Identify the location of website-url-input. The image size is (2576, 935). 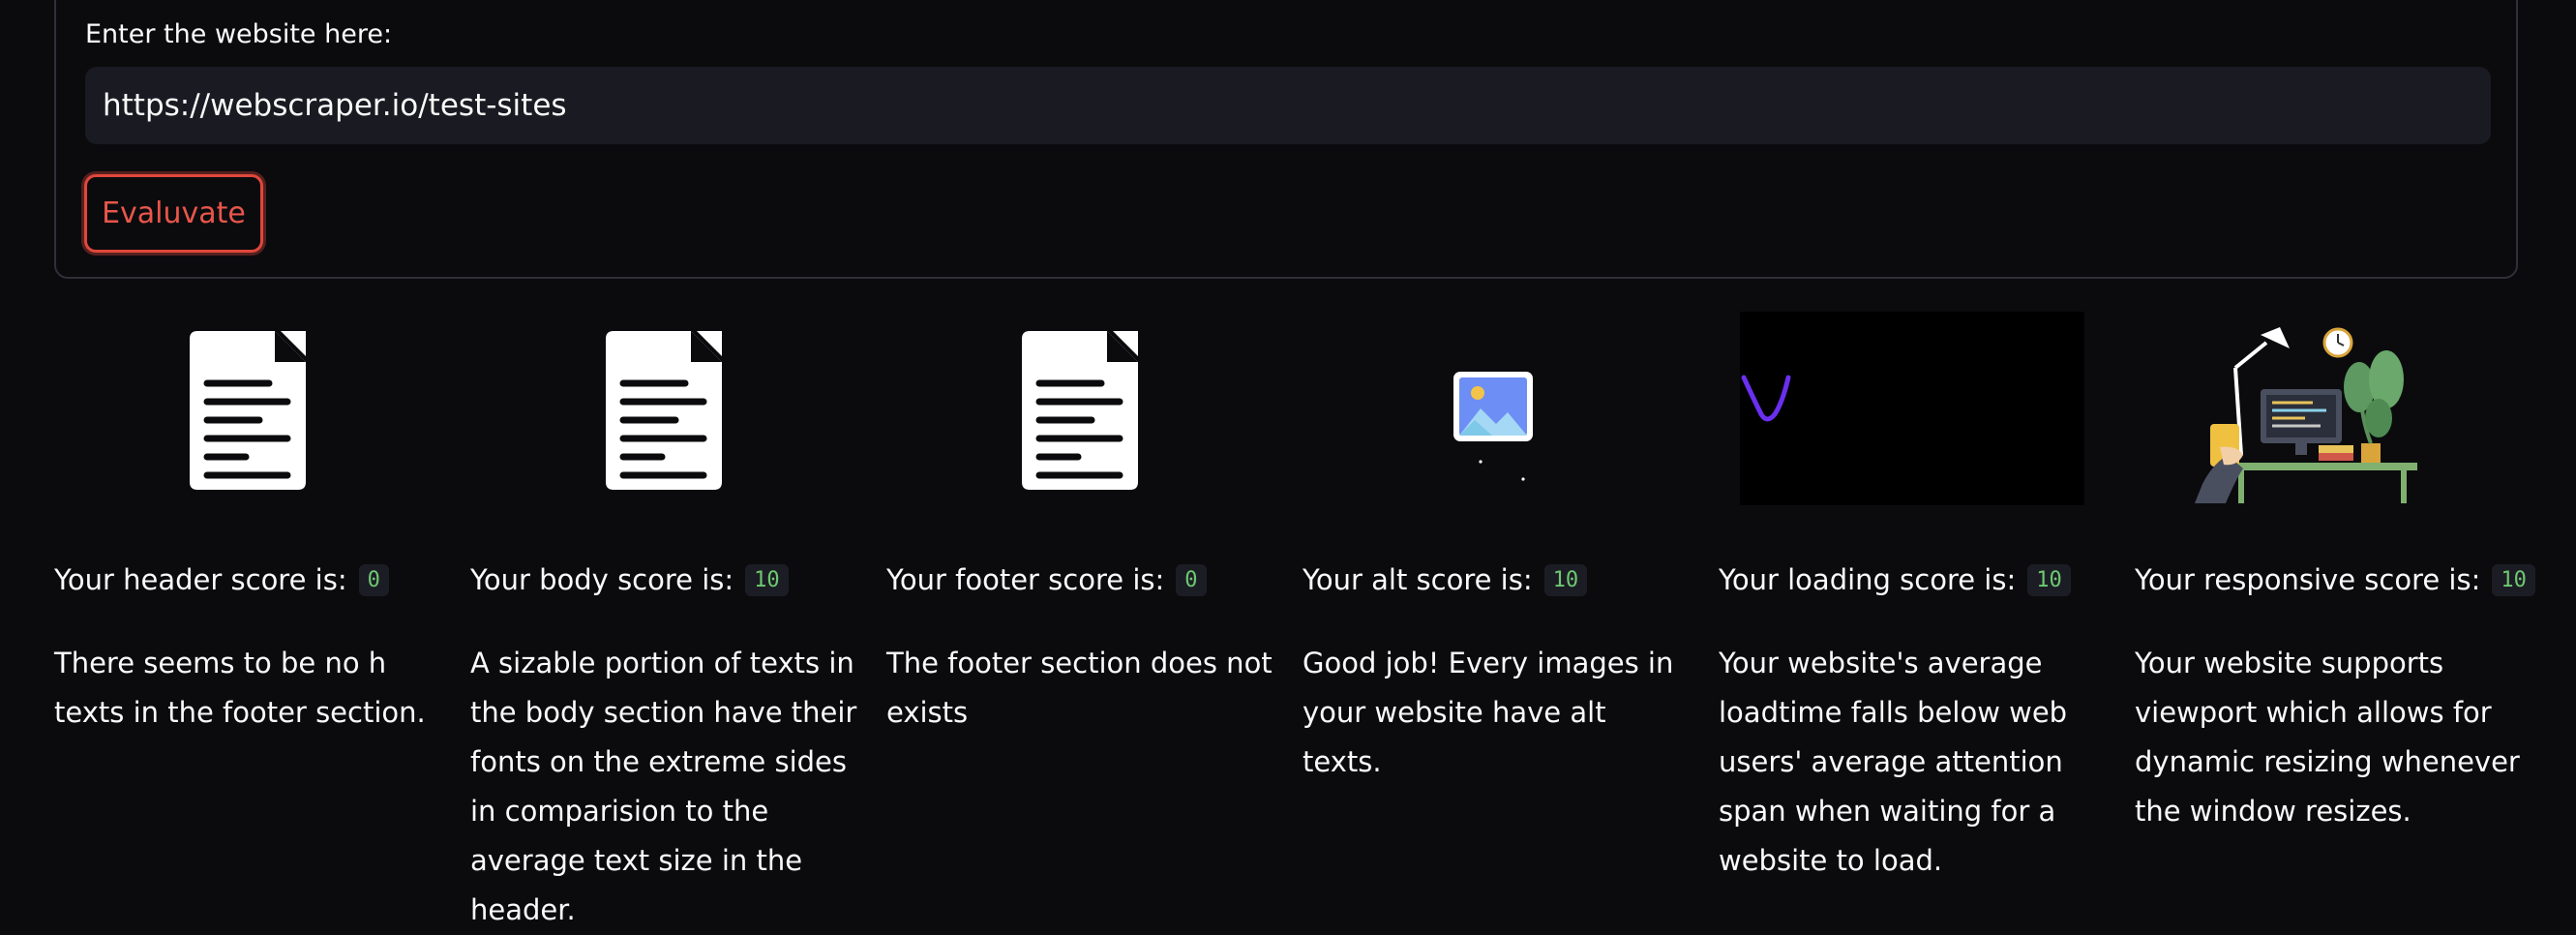
(1288, 105).